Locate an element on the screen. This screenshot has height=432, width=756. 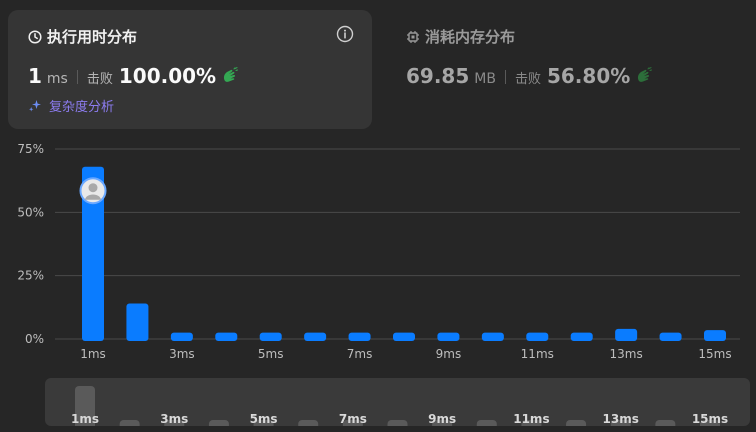
runtime-beat-percent: 100.00% is located at coordinates (167, 76).